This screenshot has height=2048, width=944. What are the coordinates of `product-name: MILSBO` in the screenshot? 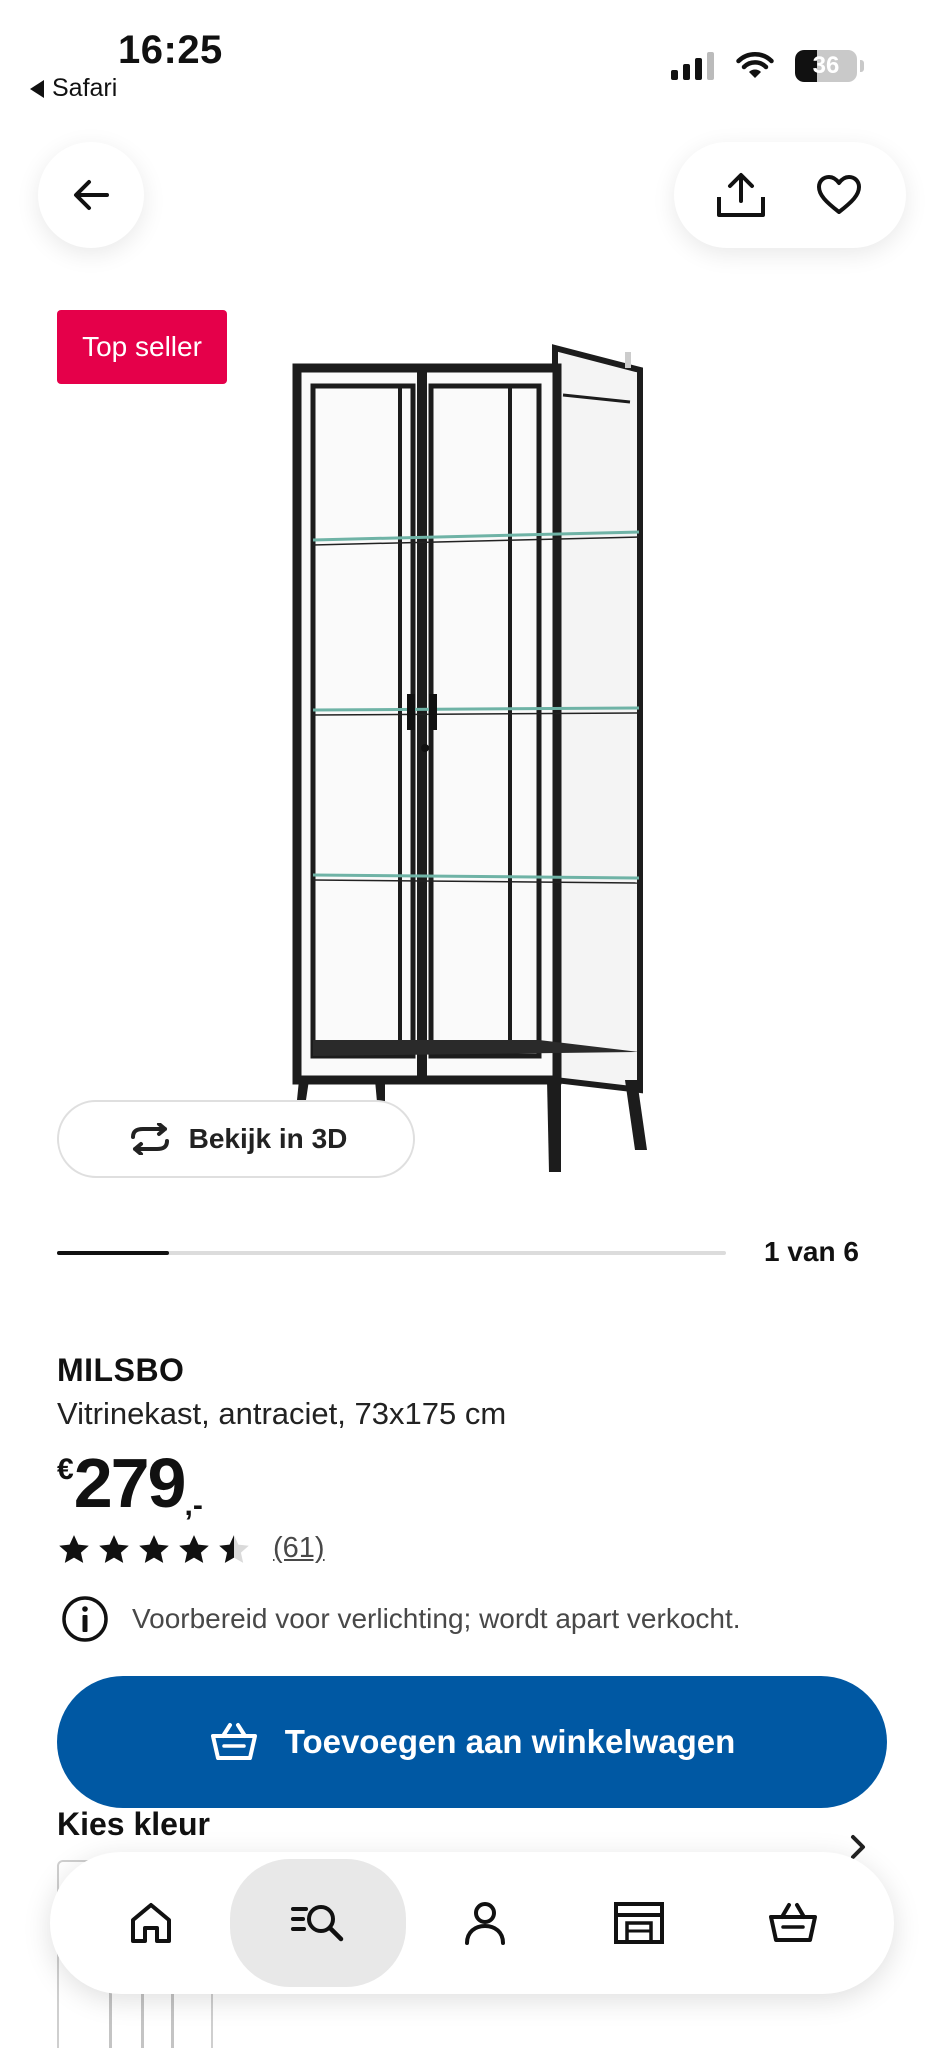 It's located at (121, 1370).